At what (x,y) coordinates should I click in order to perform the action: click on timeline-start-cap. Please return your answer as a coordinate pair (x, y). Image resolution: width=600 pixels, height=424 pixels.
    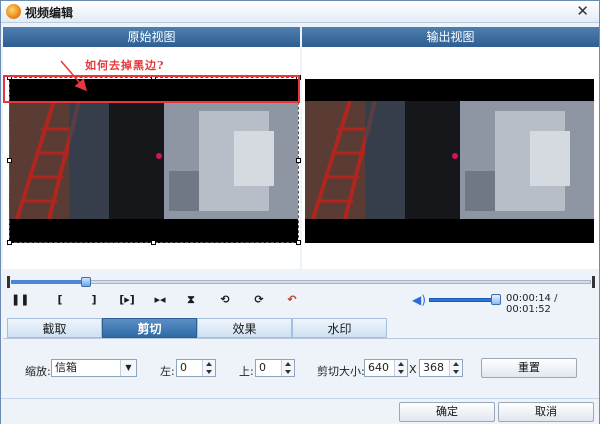
    Looking at the image, I should click on (8, 282).